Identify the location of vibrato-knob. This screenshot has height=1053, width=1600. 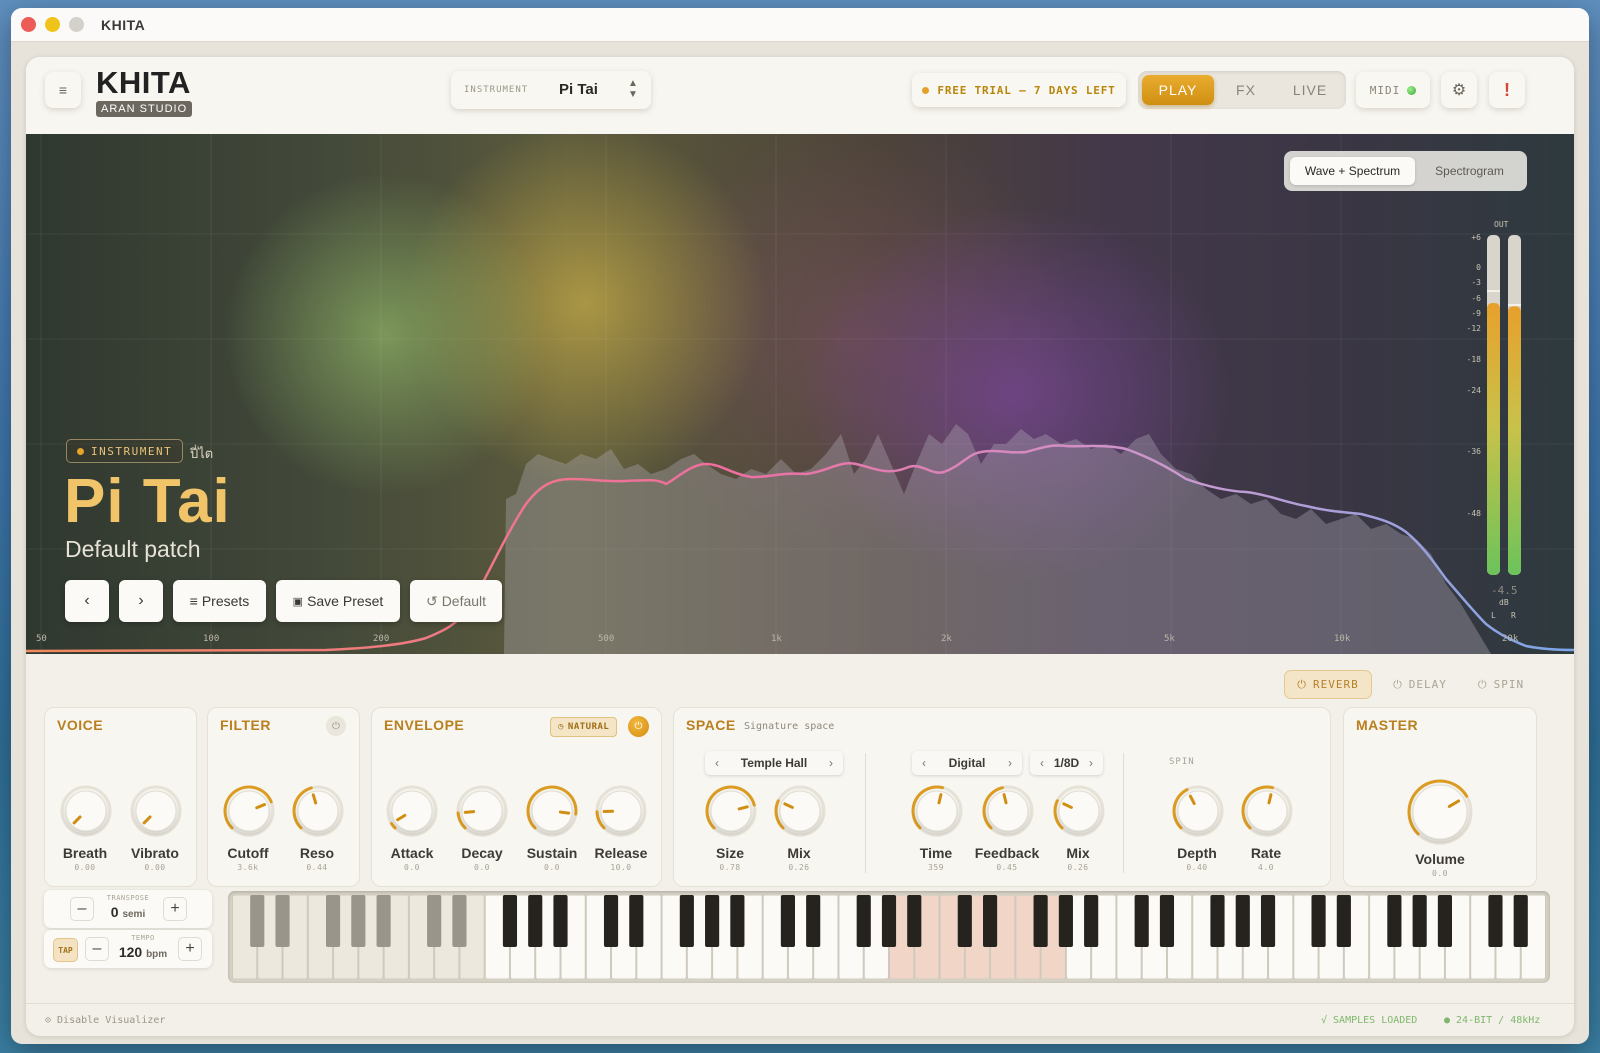
(156, 813).